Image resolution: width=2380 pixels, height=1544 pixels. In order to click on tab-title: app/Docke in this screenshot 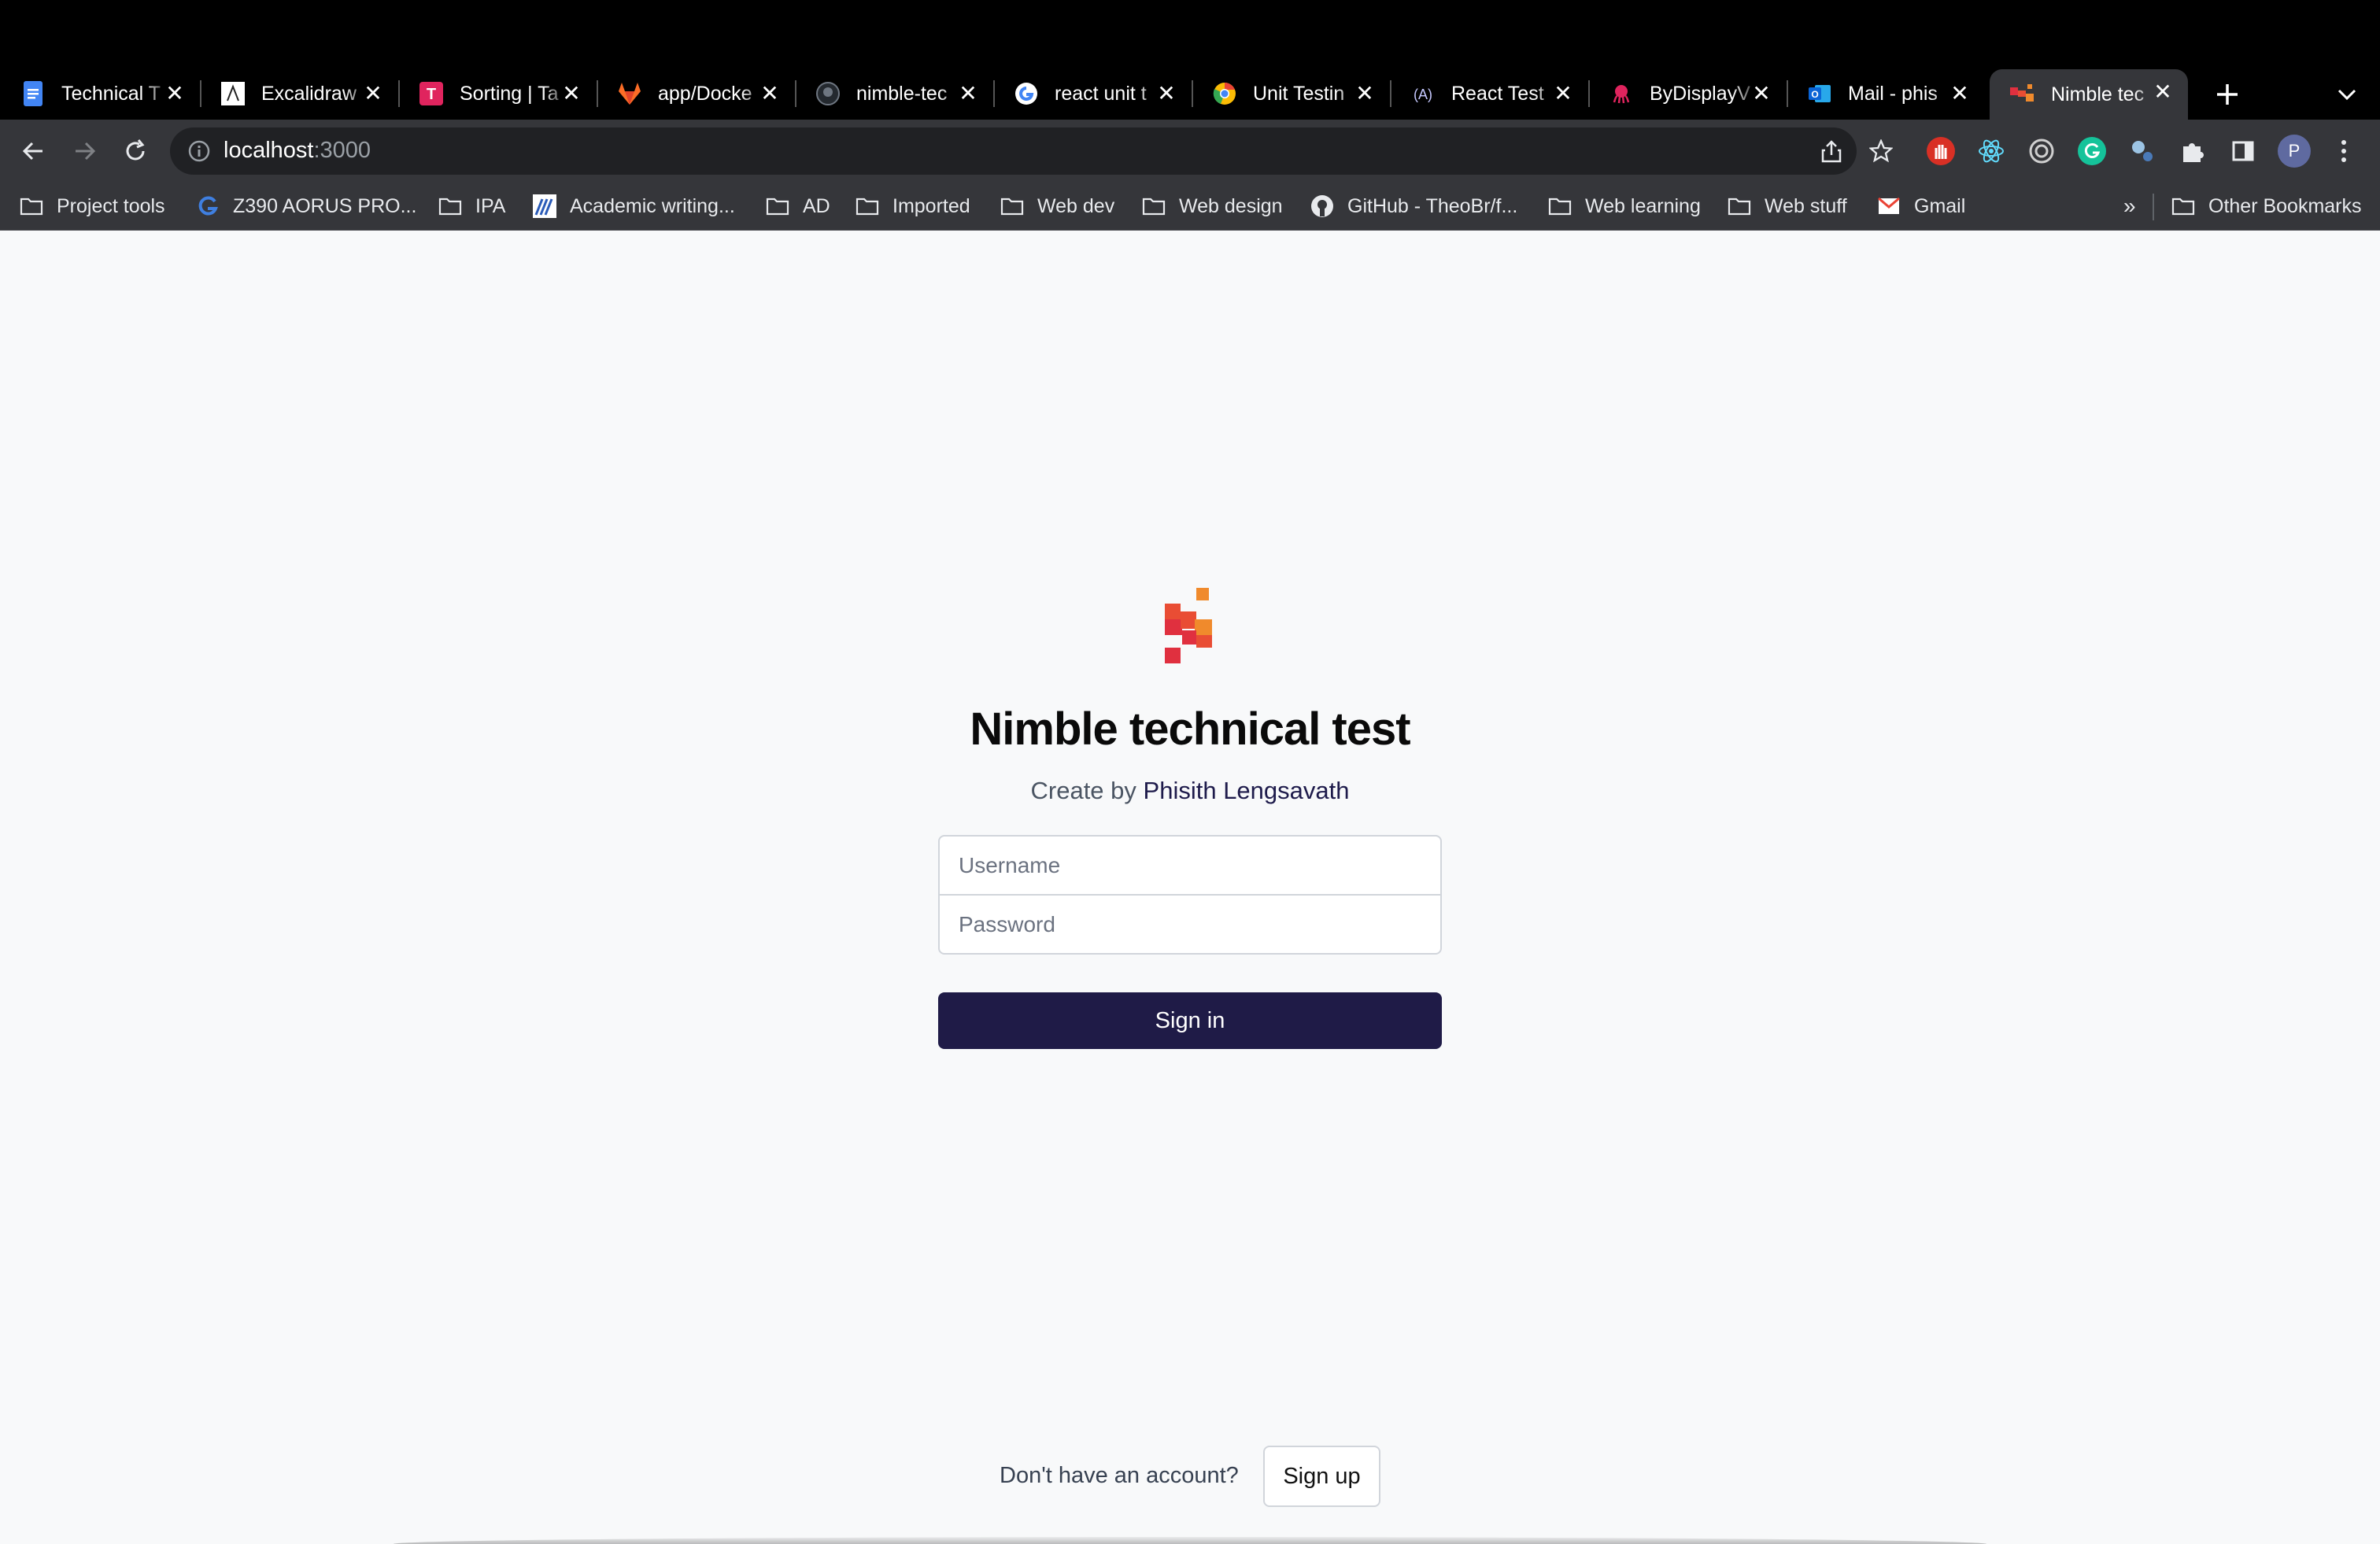, I will do `click(705, 93)`.